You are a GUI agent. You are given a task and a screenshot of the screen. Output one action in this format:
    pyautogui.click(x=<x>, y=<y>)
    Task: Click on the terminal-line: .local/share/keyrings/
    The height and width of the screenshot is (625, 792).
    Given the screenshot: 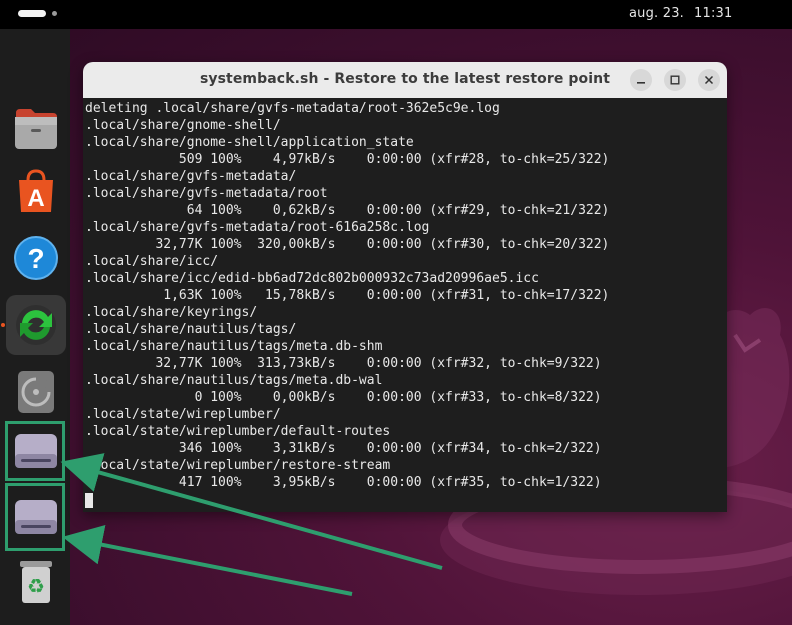 What is the action you would take?
    pyautogui.click(x=171, y=312)
    